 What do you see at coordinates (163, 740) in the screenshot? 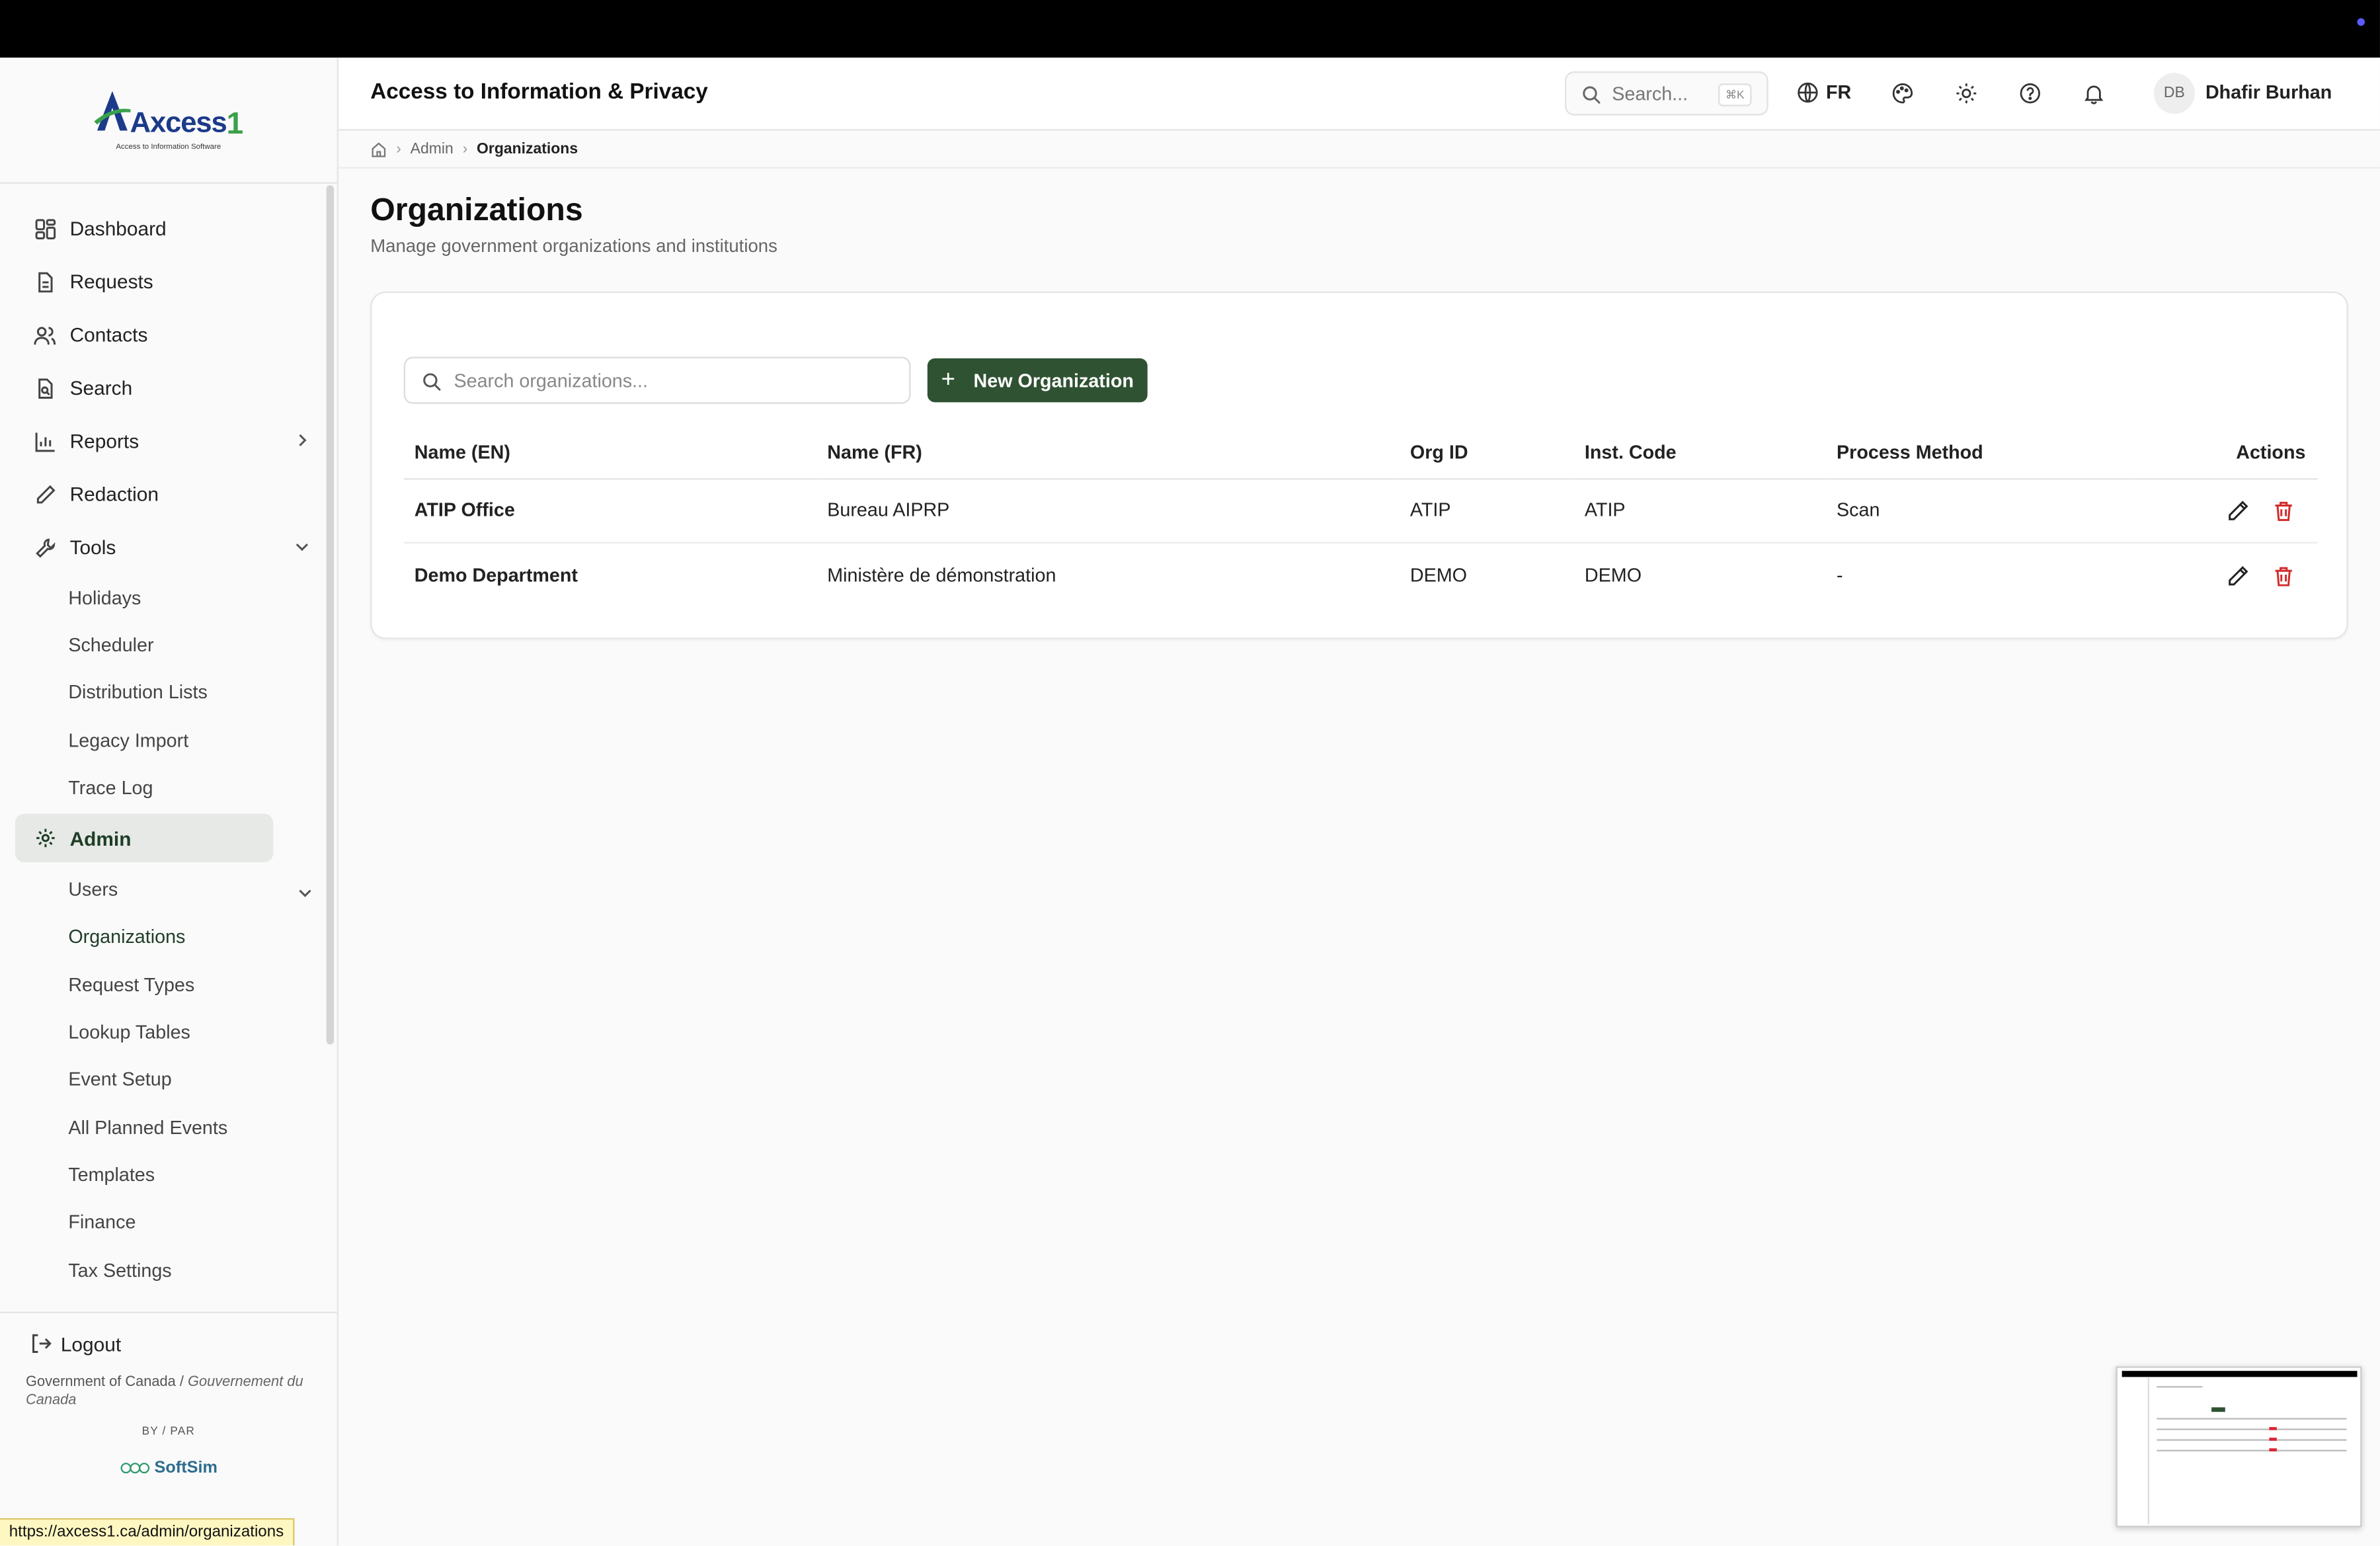
I see `sidebar-subitem-legacy-import: Legacy Import` at bounding box center [163, 740].